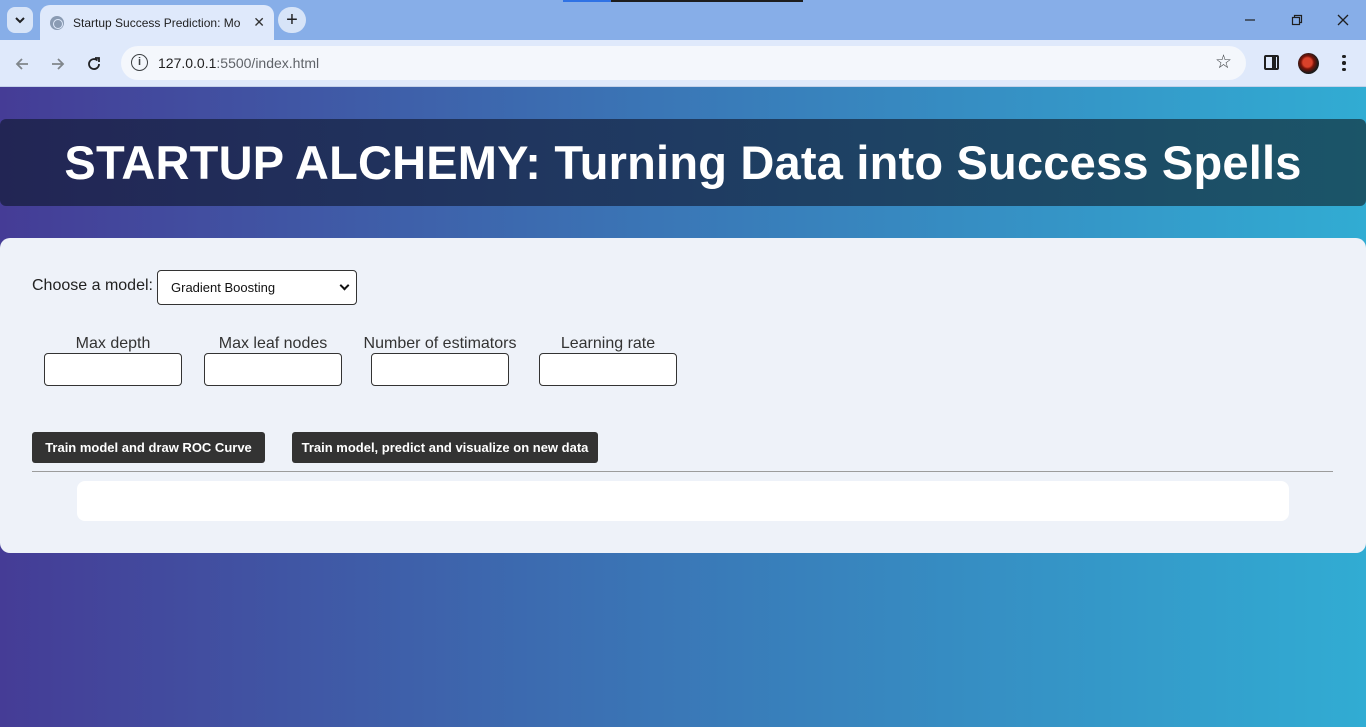 The height and width of the screenshot is (727, 1366). What do you see at coordinates (57, 22) in the screenshot?
I see `globe-icon` at bounding box center [57, 22].